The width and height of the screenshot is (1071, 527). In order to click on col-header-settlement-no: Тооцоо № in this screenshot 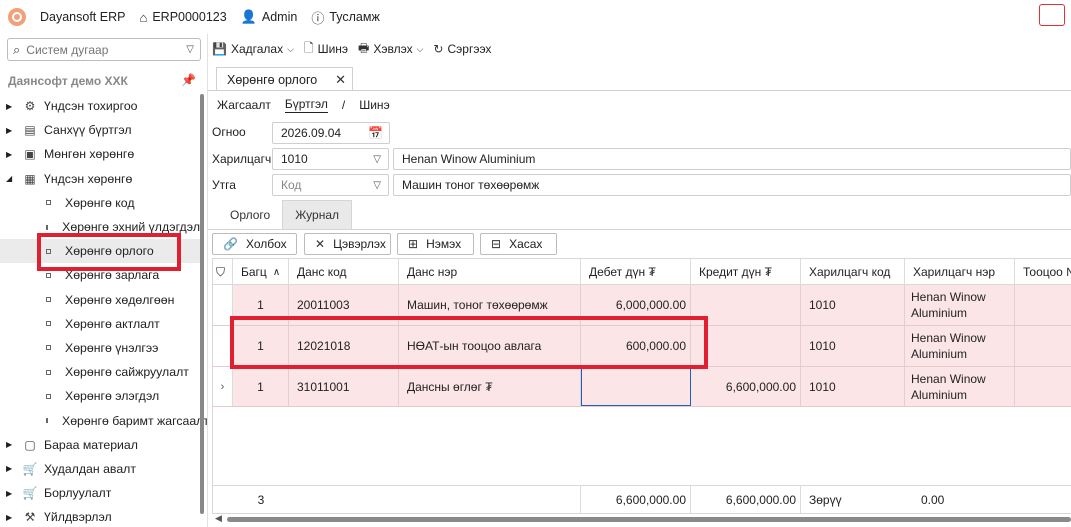, I will do `click(1043, 272)`.